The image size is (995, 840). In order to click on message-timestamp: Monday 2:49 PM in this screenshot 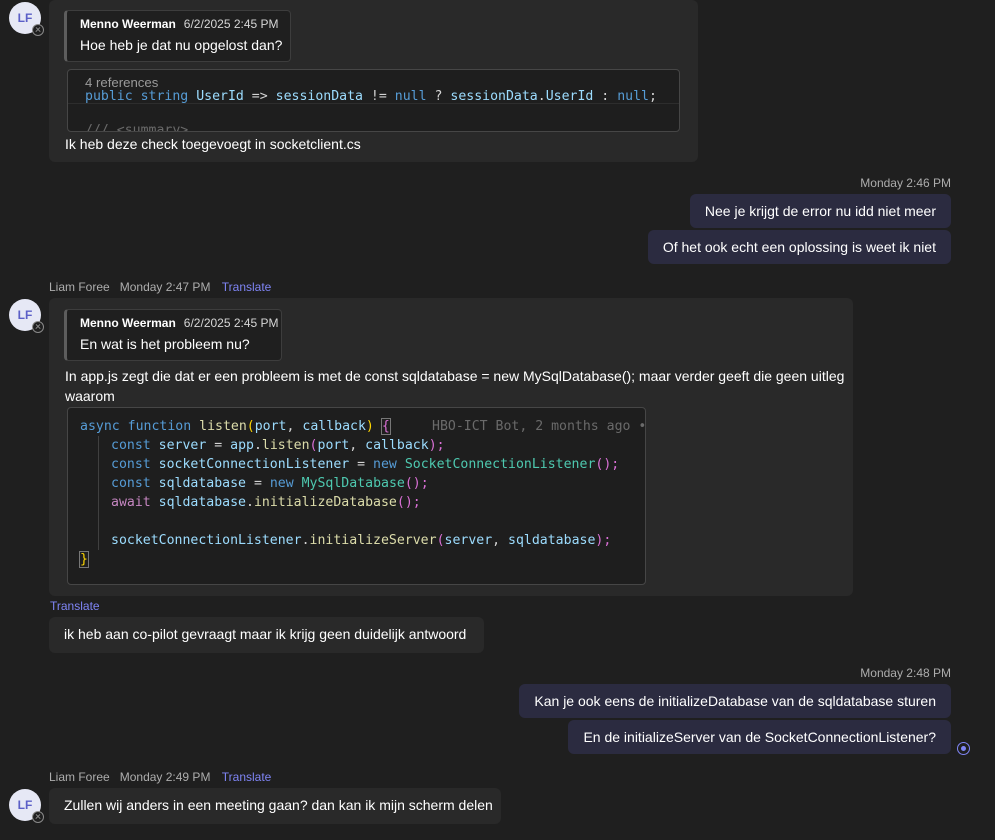, I will do `click(165, 777)`.